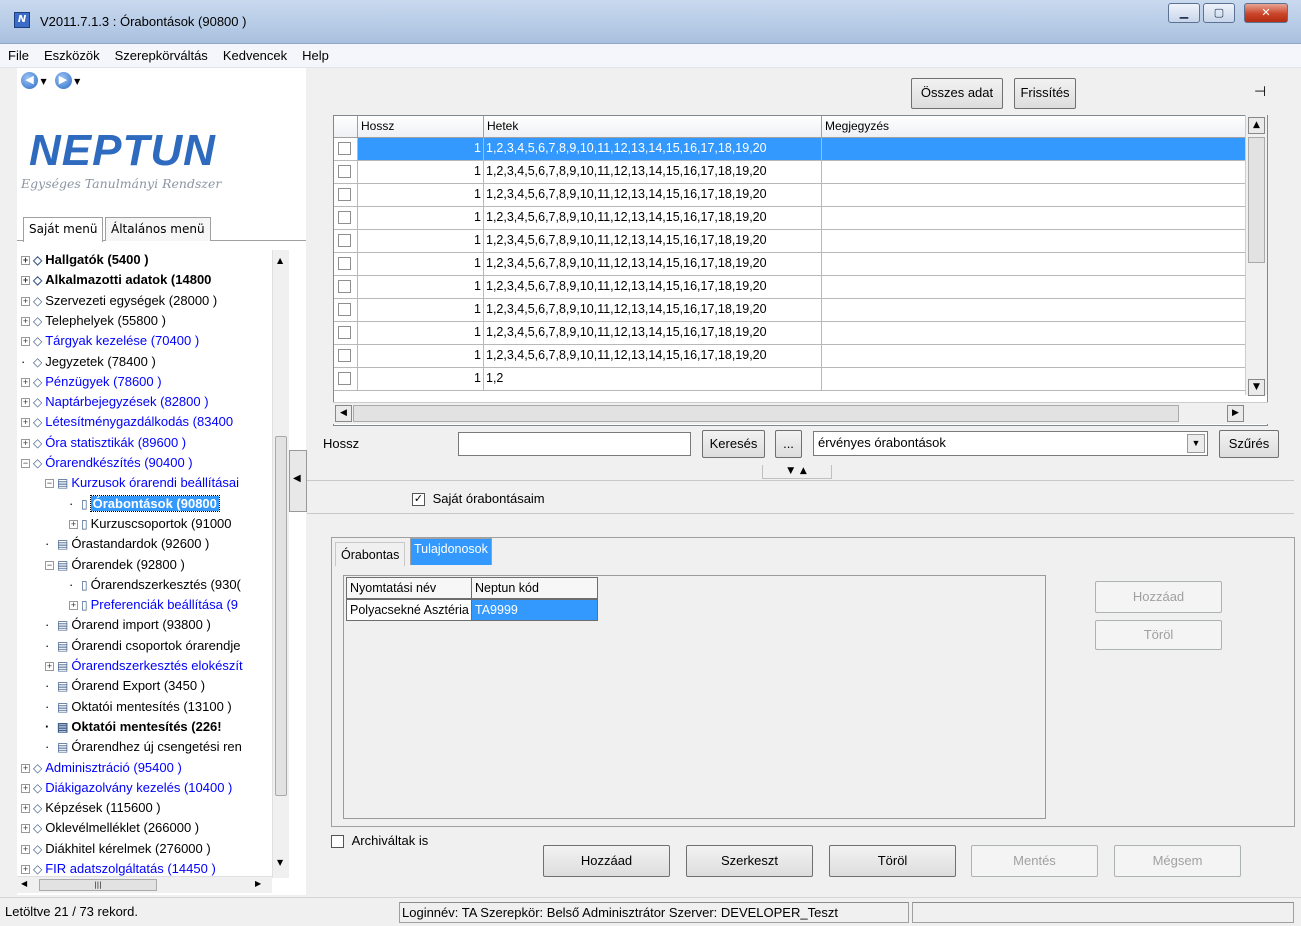  What do you see at coordinates (653, 127) in the screenshot?
I see `grid-header-hetek: Hetek` at bounding box center [653, 127].